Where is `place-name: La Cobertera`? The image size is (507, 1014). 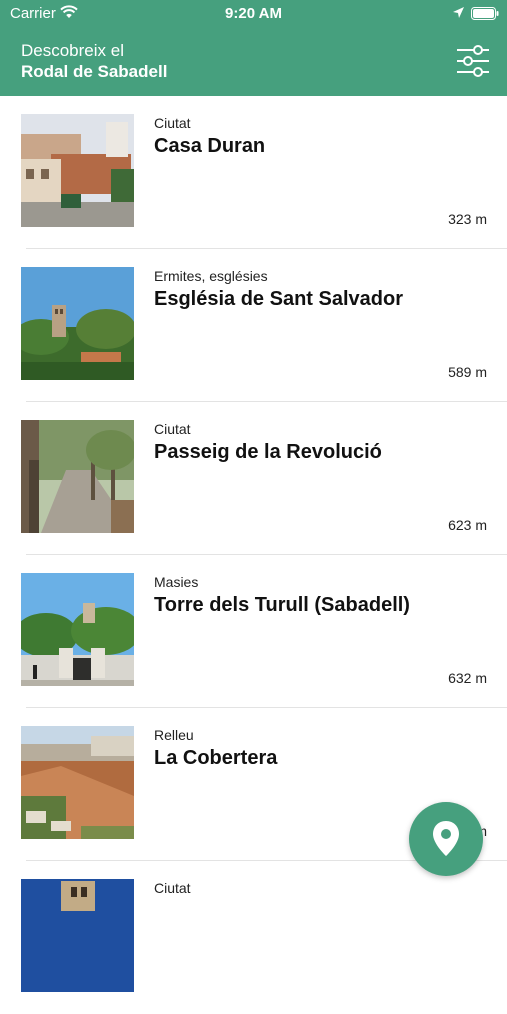
place-name: La Cobertera is located at coordinates (216, 758).